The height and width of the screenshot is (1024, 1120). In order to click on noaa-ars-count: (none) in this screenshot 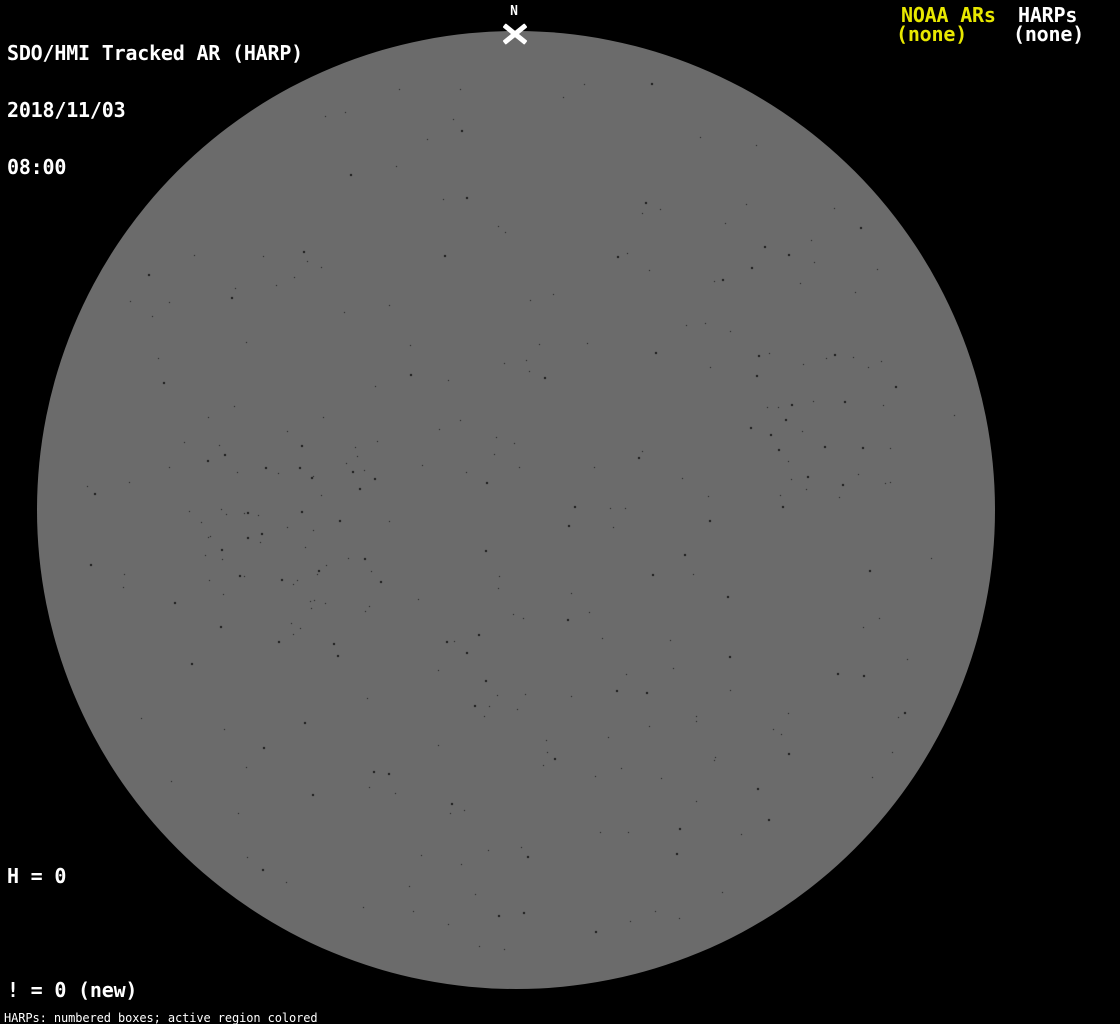, I will do `click(932, 34)`.